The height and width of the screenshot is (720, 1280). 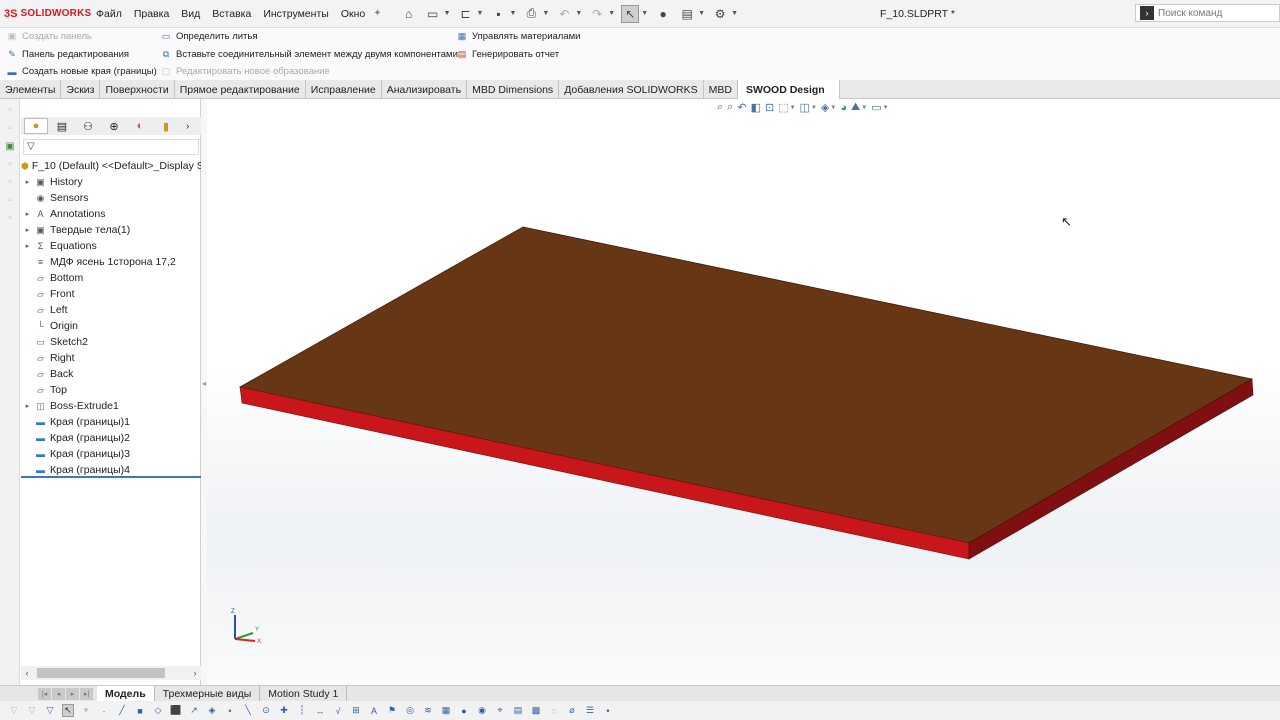 I want to click on file-properties-icon: ▤, so click(x=687, y=14).